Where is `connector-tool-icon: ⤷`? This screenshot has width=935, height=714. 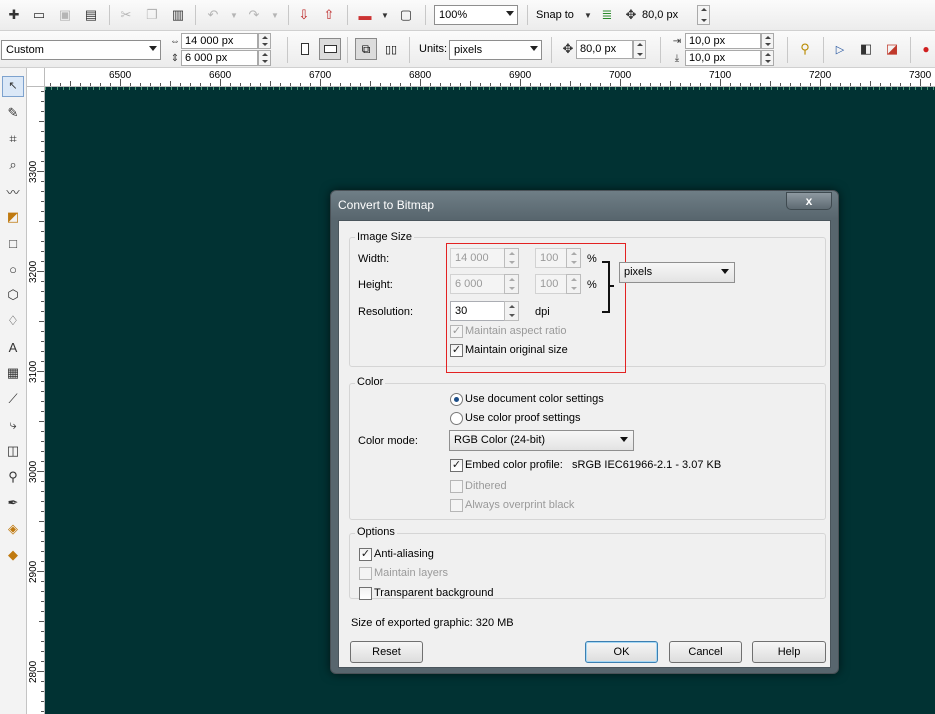
connector-tool-icon: ⤷ is located at coordinates (13, 425).